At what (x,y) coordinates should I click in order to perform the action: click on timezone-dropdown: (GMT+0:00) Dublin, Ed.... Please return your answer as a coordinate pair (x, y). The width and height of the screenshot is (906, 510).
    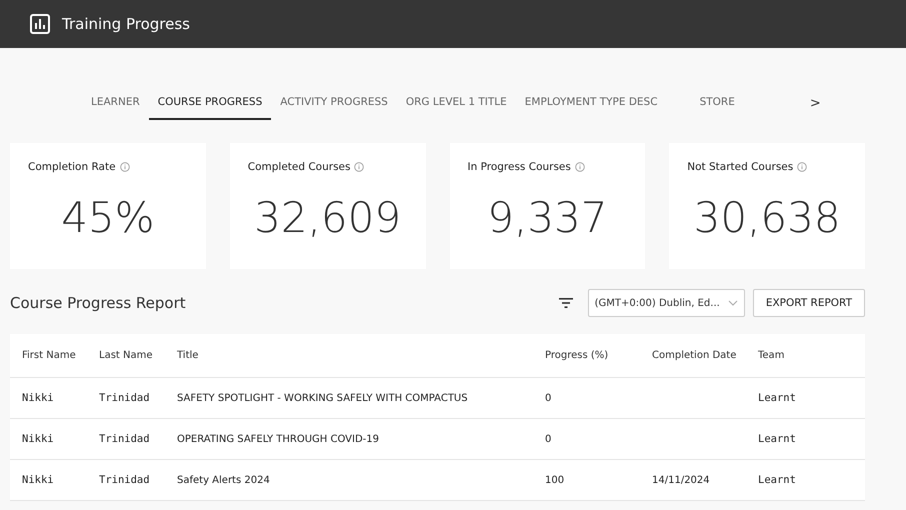
    Looking at the image, I should click on (666, 303).